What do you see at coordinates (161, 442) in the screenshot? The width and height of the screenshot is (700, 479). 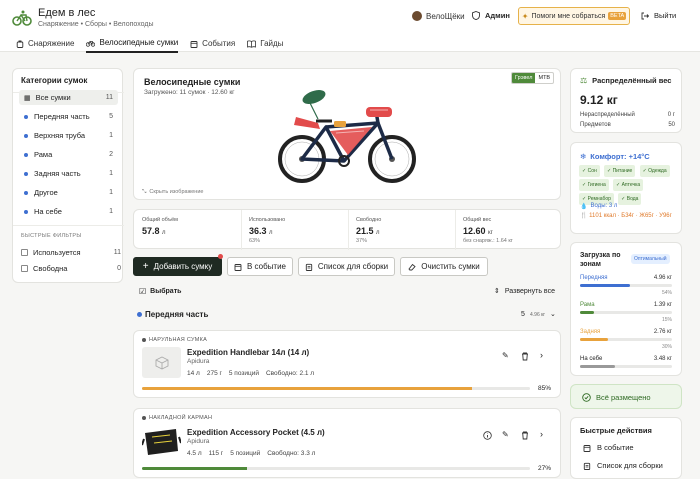 I see `pocket-bag-image` at bounding box center [161, 442].